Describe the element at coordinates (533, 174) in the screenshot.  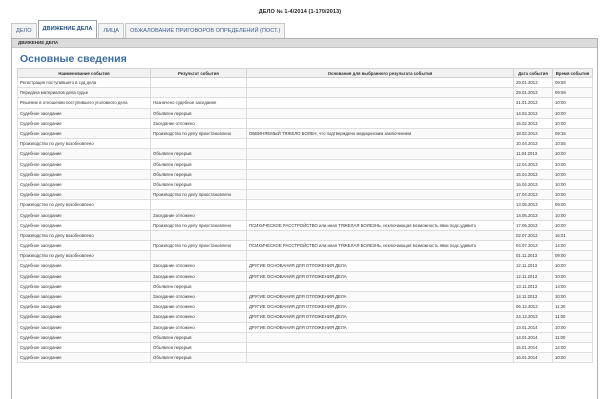
I see `table-cell: 15.04.2013` at that location.